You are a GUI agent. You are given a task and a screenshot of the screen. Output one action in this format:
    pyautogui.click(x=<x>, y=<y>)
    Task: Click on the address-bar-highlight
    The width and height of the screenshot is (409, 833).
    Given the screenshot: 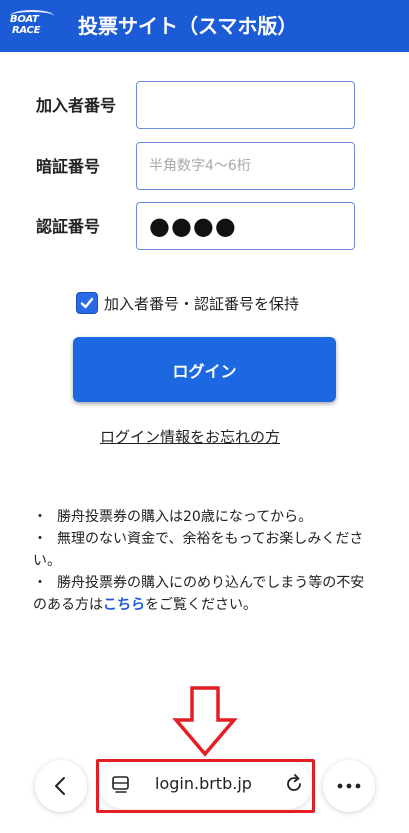 What is the action you would take?
    pyautogui.click(x=205, y=786)
    